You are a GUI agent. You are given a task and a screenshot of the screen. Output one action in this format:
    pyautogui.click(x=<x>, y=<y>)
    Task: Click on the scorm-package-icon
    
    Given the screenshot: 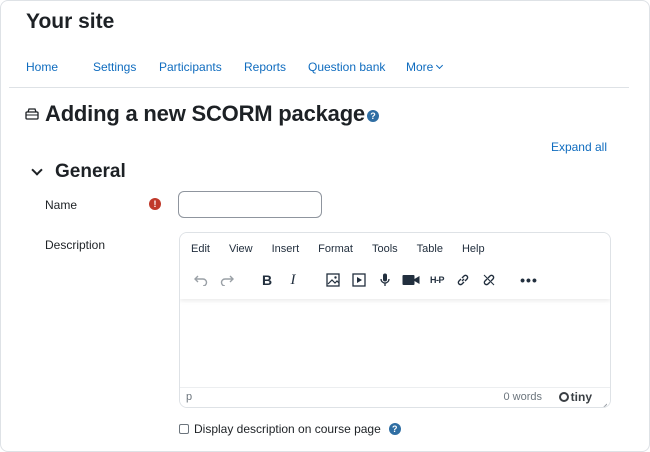 What is the action you would take?
    pyautogui.click(x=32, y=114)
    